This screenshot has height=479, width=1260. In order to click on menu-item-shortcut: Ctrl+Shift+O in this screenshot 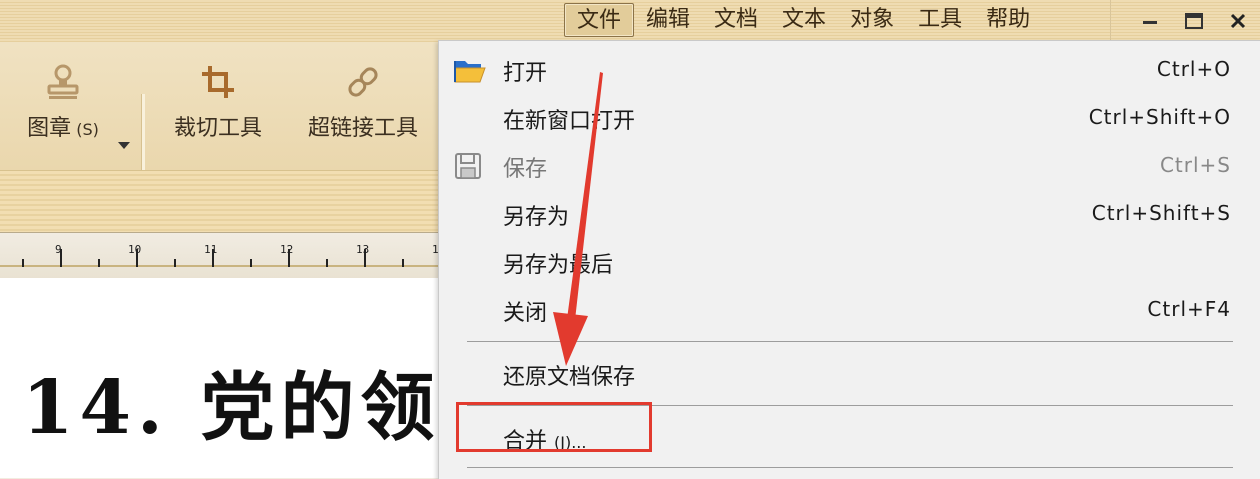, I will do `click(1159, 117)`.